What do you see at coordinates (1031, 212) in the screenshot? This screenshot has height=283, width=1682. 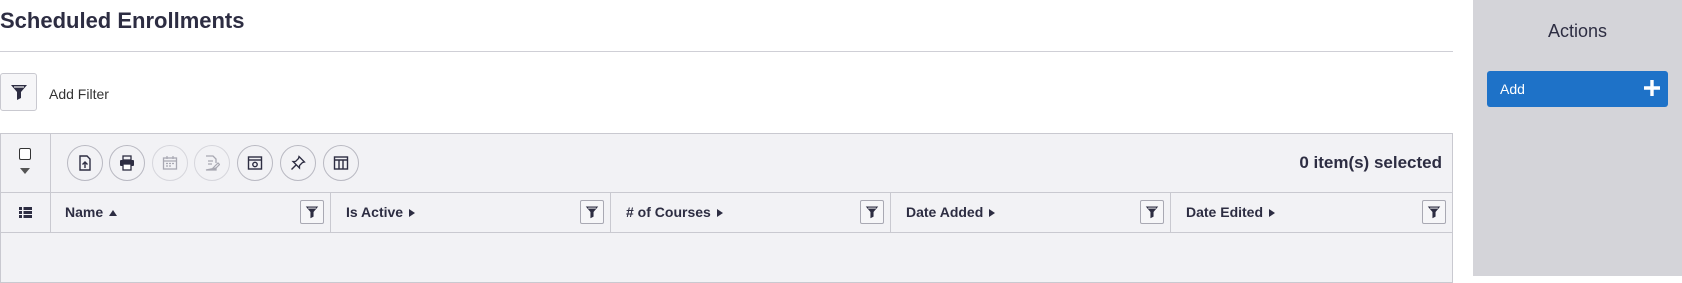 I see `column-header-date-added: Date Added` at bounding box center [1031, 212].